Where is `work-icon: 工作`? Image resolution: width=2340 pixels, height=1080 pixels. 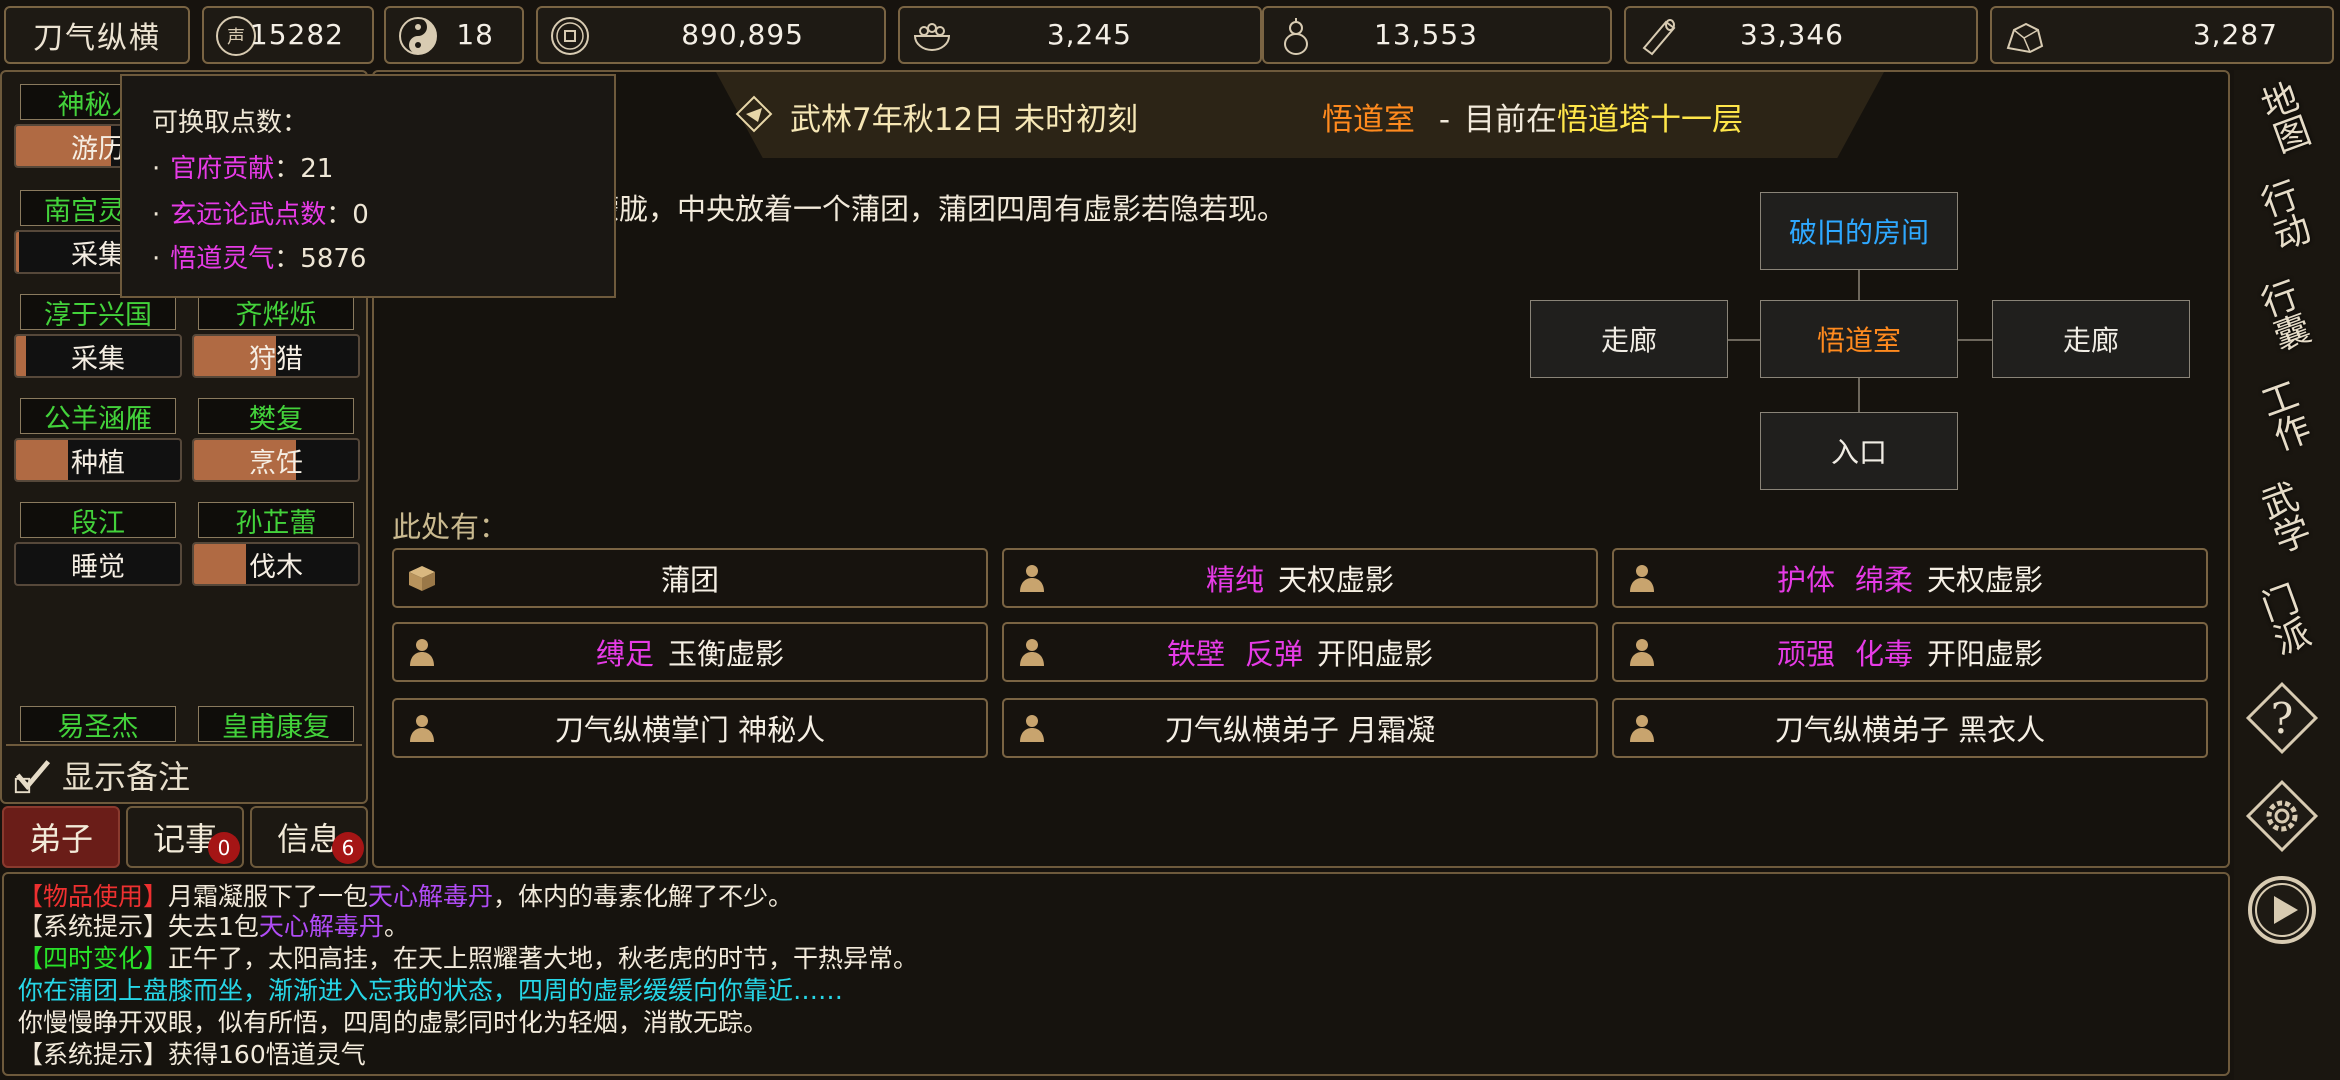 work-icon: 工作 is located at coordinates (2282, 416).